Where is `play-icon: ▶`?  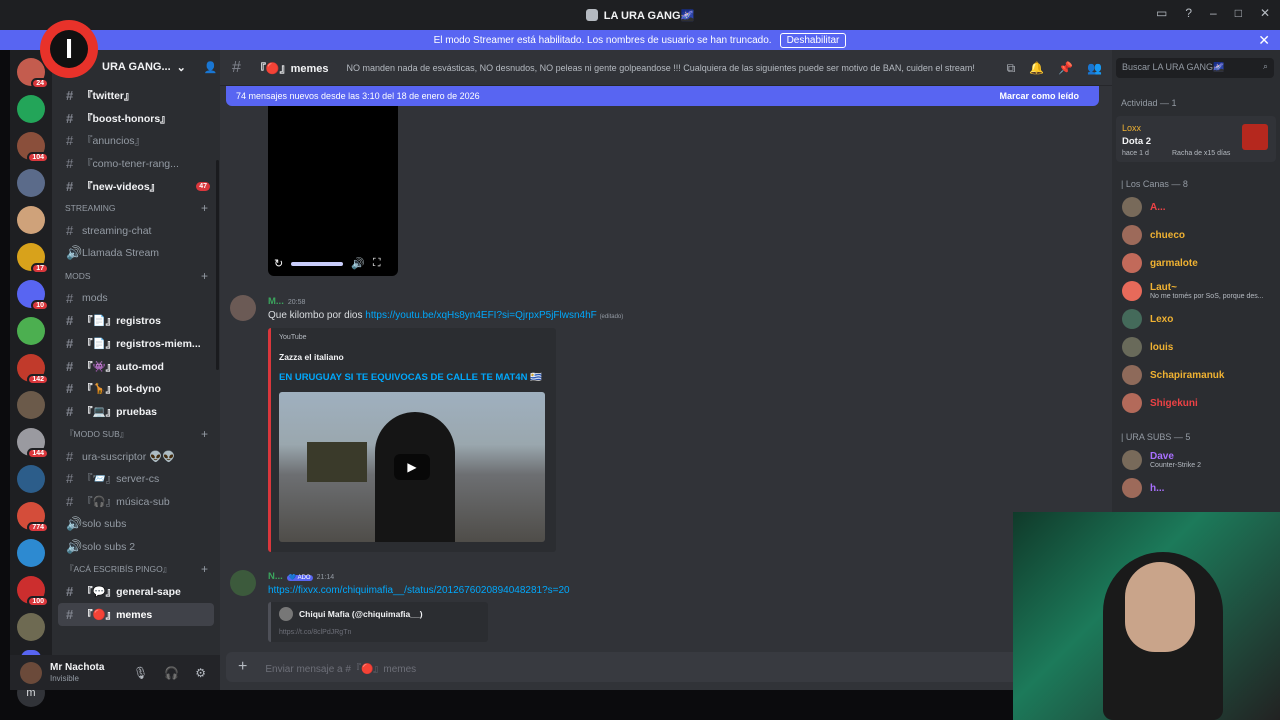 play-icon: ▶ is located at coordinates (412, 467).